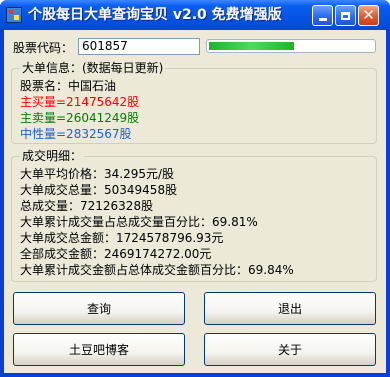 This screenshot has width=390, height=377. What do you see at coordinates (290, 308) in the screenshot?
I see `exit-button: 退出` at bounding box center [290, 308].